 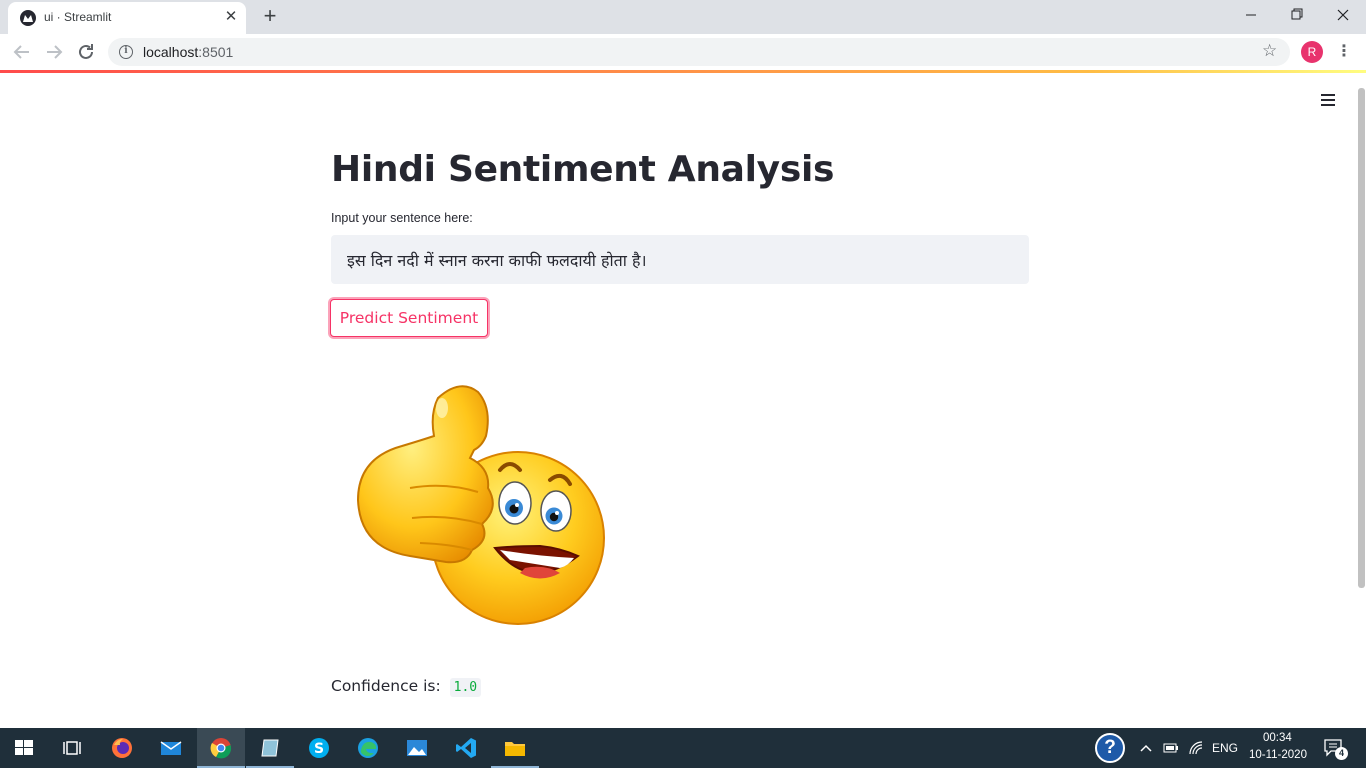 I want to click on folder-icon, so click(x=515, y=749).